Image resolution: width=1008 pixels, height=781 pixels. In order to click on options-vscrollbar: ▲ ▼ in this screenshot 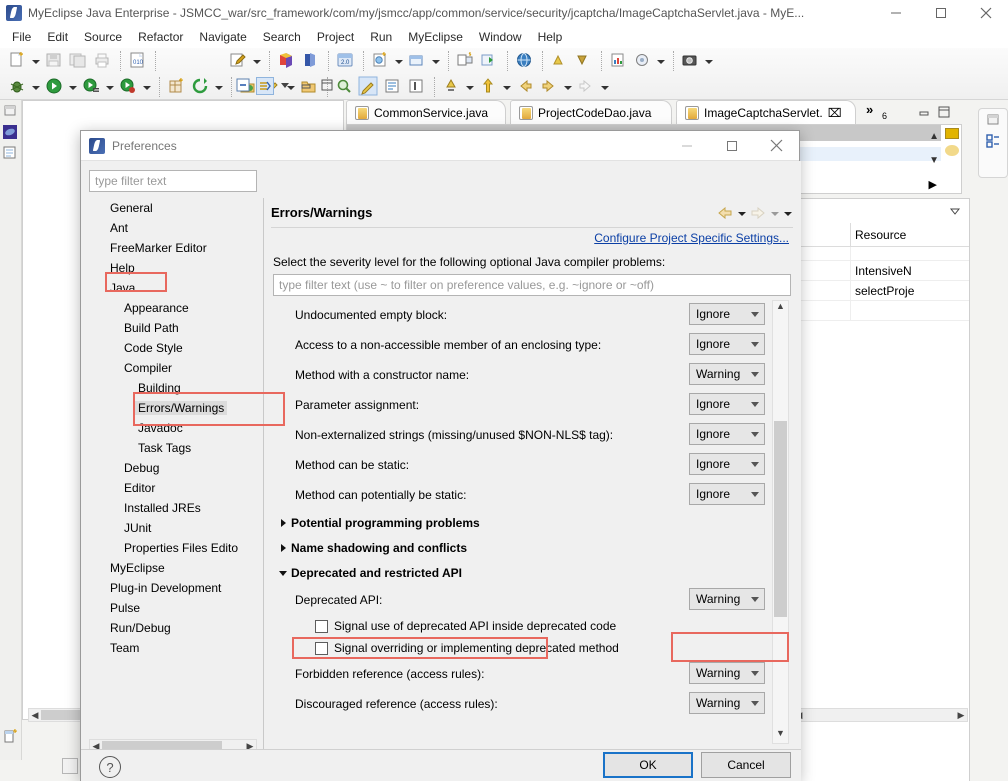, I will do `click(780, 522)`.